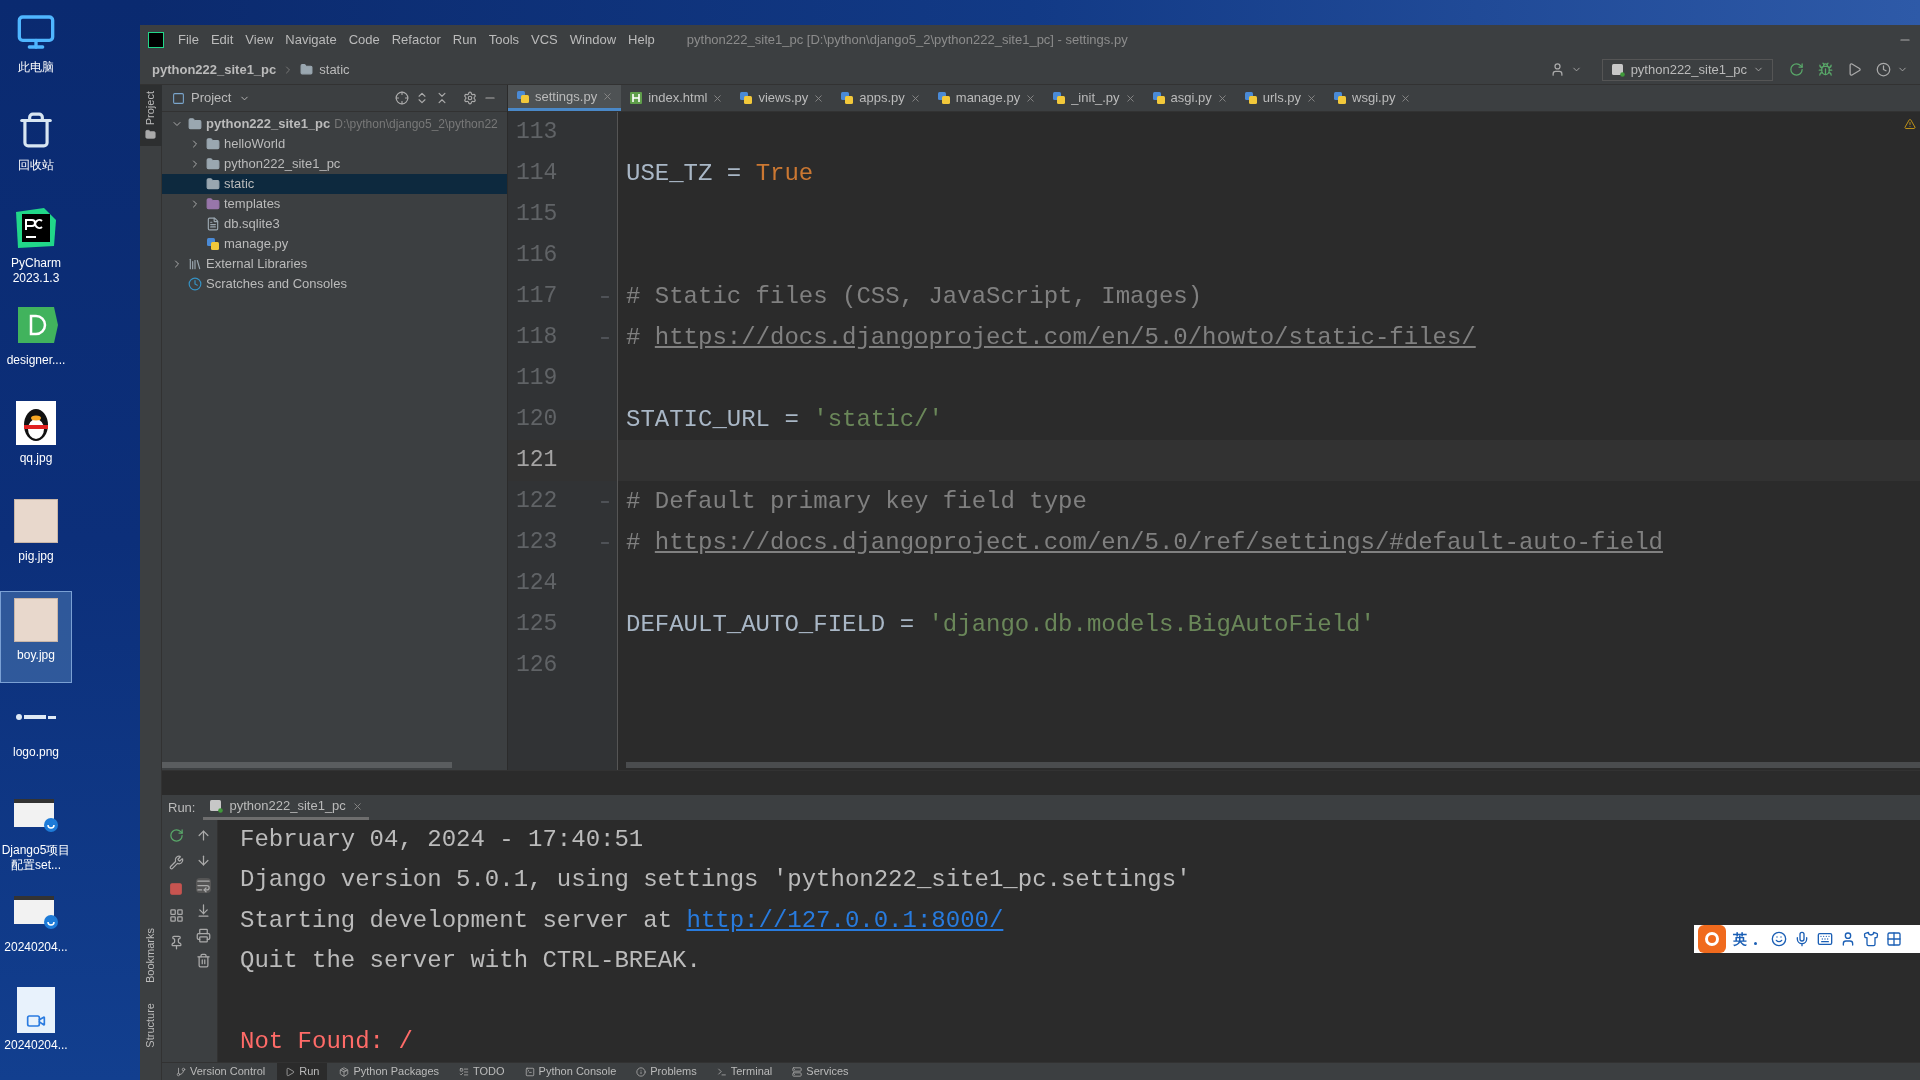 The image size is (1920, 1080). What do you see at coordinates (1687, 69) in the screenshot?
I see `run-config-dropdown: python222_site1_pc` at bounding box center [1687, 69].